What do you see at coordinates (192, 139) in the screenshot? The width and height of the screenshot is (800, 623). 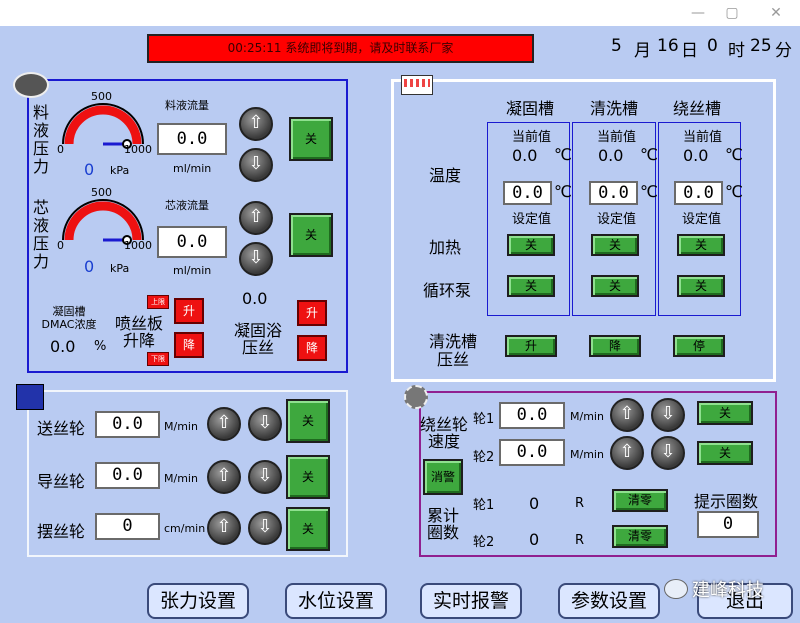 I see `feed-flow-field: 0.0` at bounding box center [192, 139].